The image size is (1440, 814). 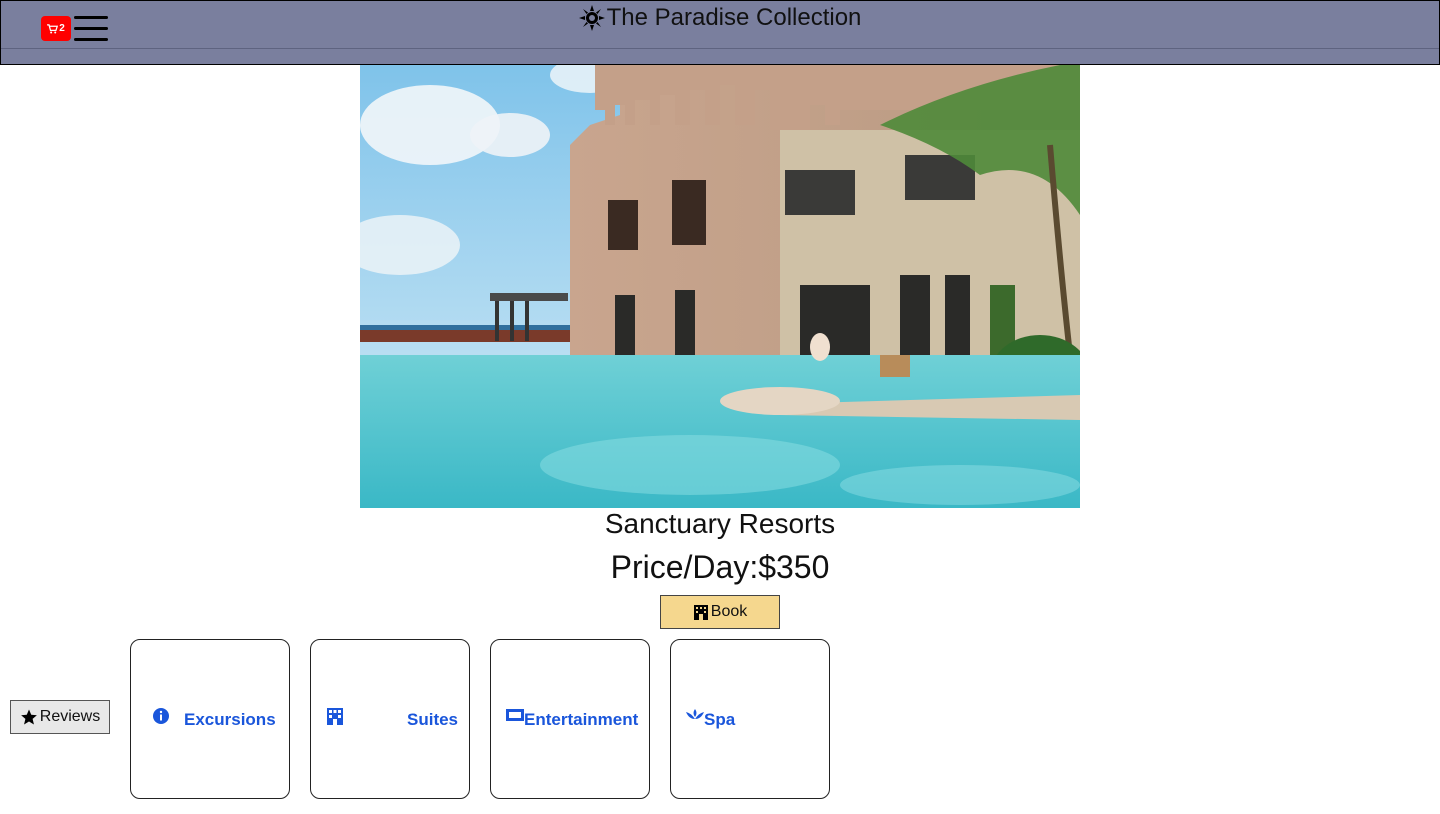 I want to click on top-navbar: 2 The Paradise Collection, so click(x=720, y=32).